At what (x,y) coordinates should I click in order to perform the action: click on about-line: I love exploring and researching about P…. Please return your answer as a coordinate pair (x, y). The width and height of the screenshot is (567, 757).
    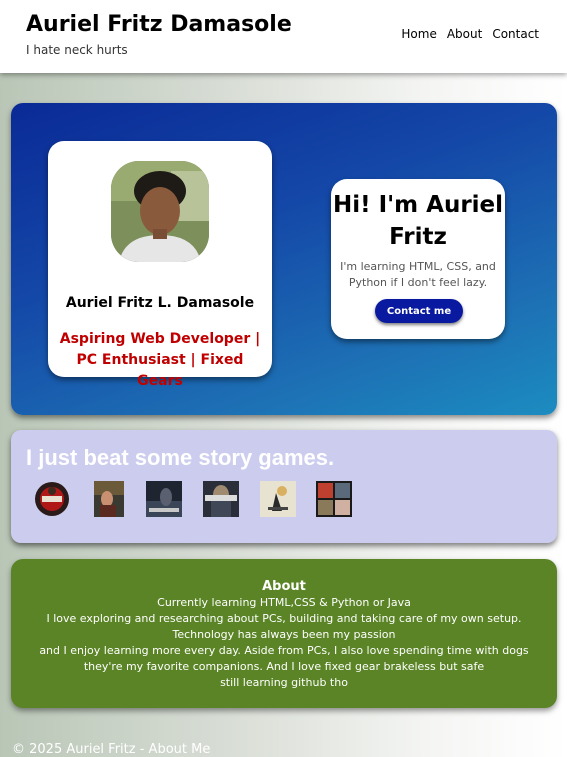
    Looking at the image, I should click on (284, 618).